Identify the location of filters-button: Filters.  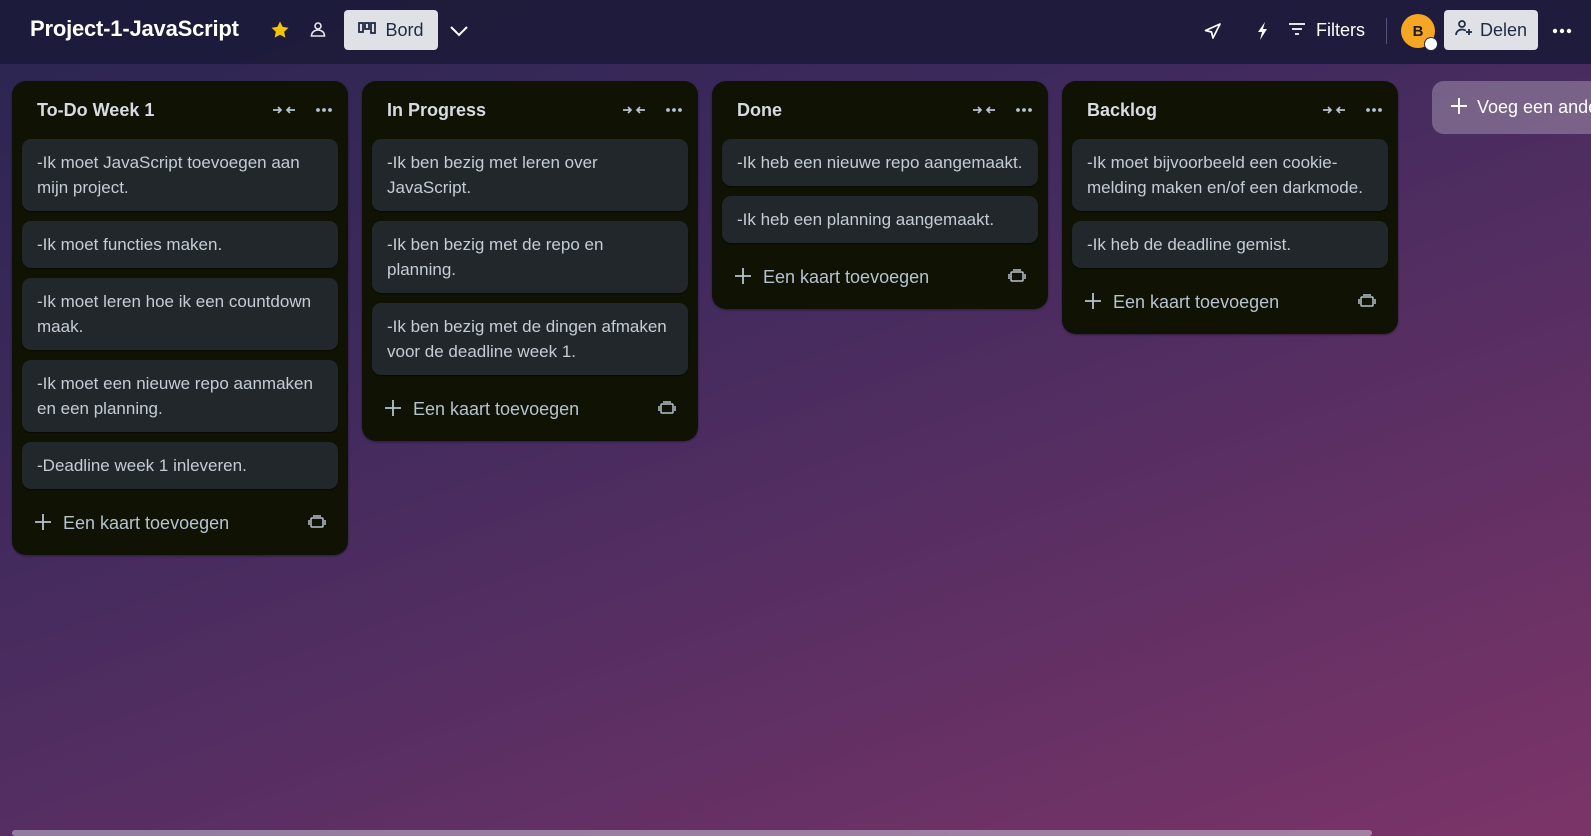
(1326, 30).